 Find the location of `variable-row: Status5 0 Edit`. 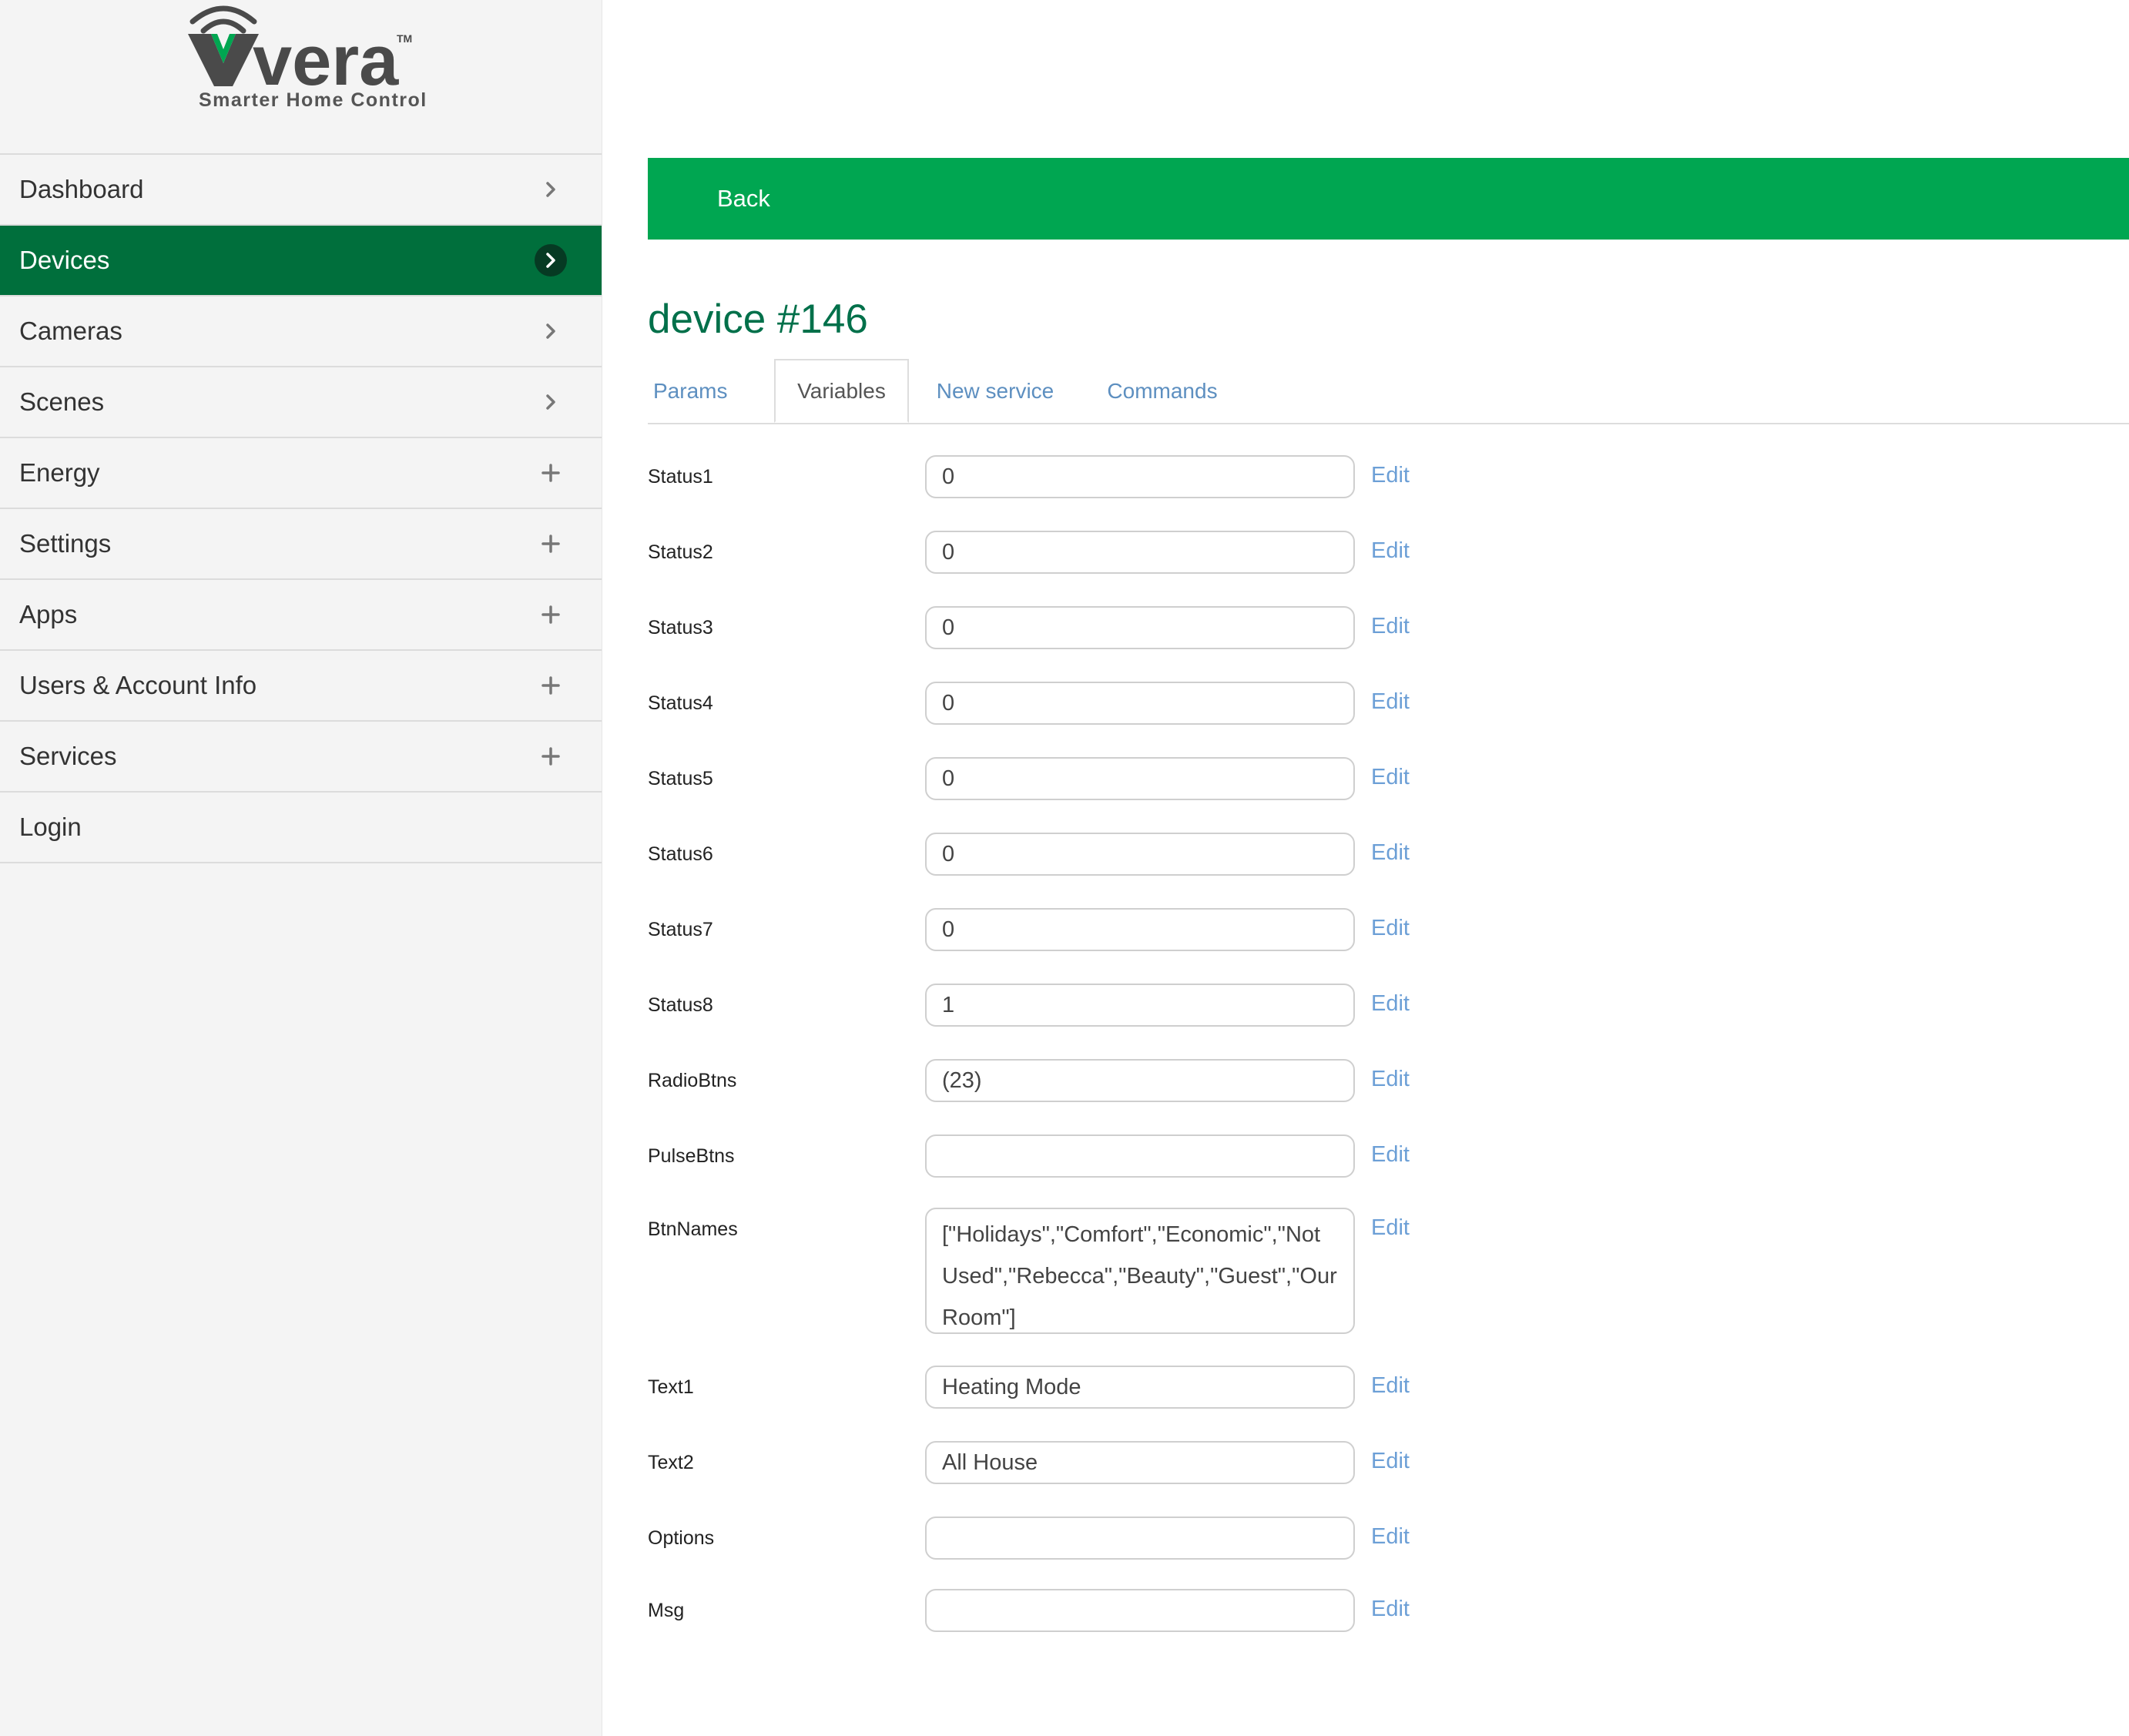

variable-row: Status5 0 Edit is located at coordinates (1071, 778).